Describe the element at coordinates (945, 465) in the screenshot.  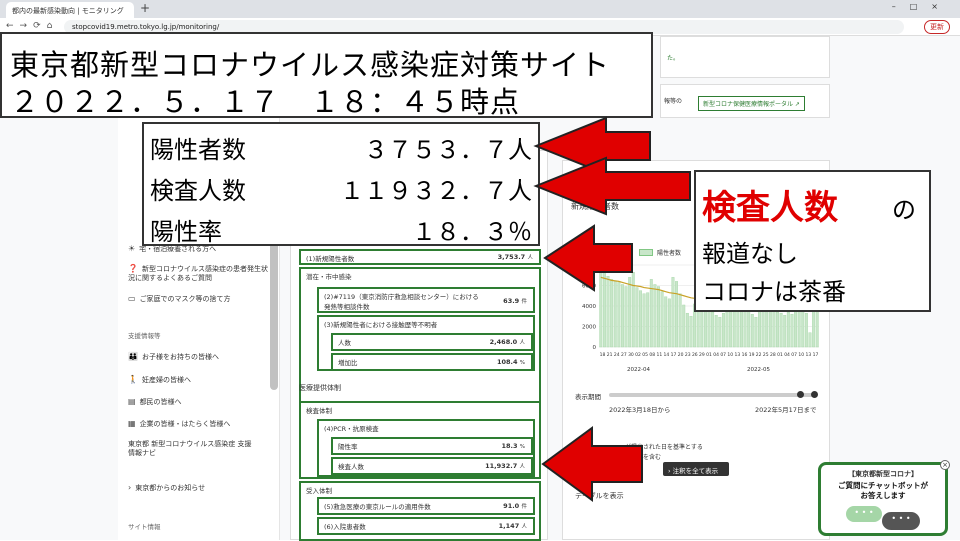
I see `close-icon: ×` at that location.